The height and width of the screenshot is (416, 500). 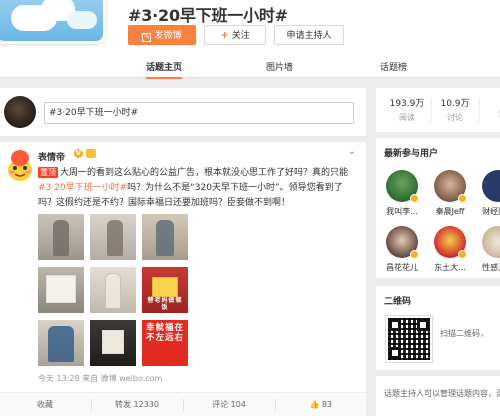 I want to click on topic-title: #3·20早下班一小时#, so click(x=208, y=15).